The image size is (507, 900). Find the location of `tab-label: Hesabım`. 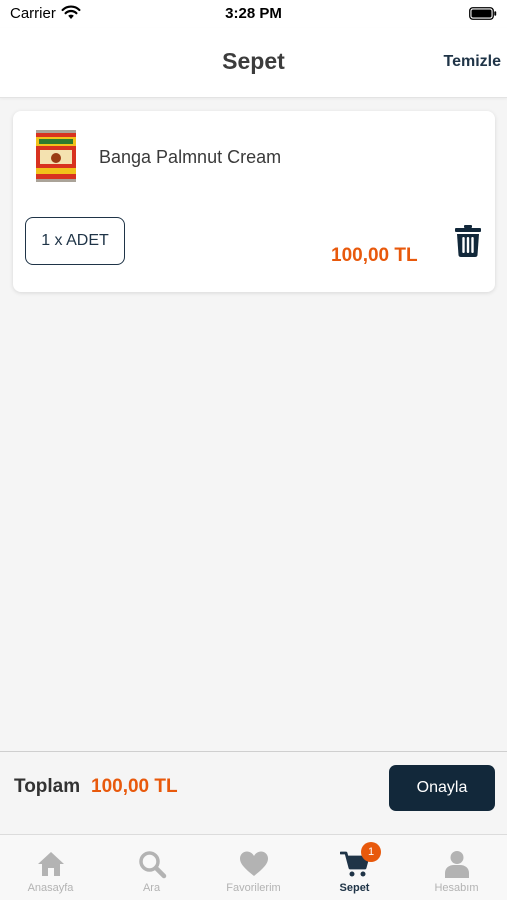

tab-label: Hesabım is located at coordinates (456, 888).